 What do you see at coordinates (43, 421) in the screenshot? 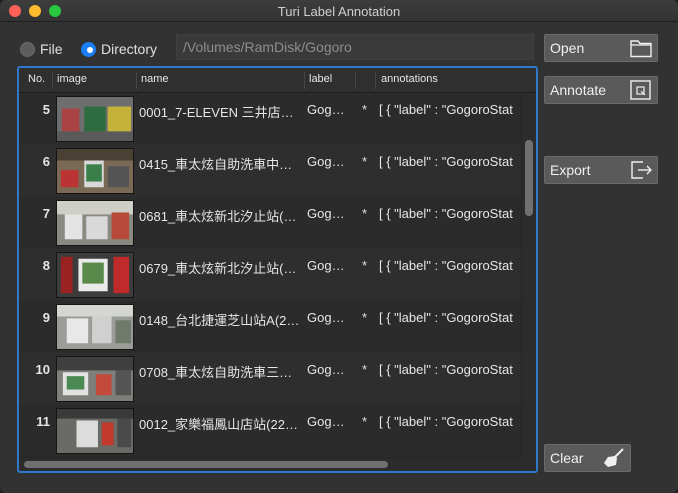
I see `row-number: 11` at bounding box center [43, 421].